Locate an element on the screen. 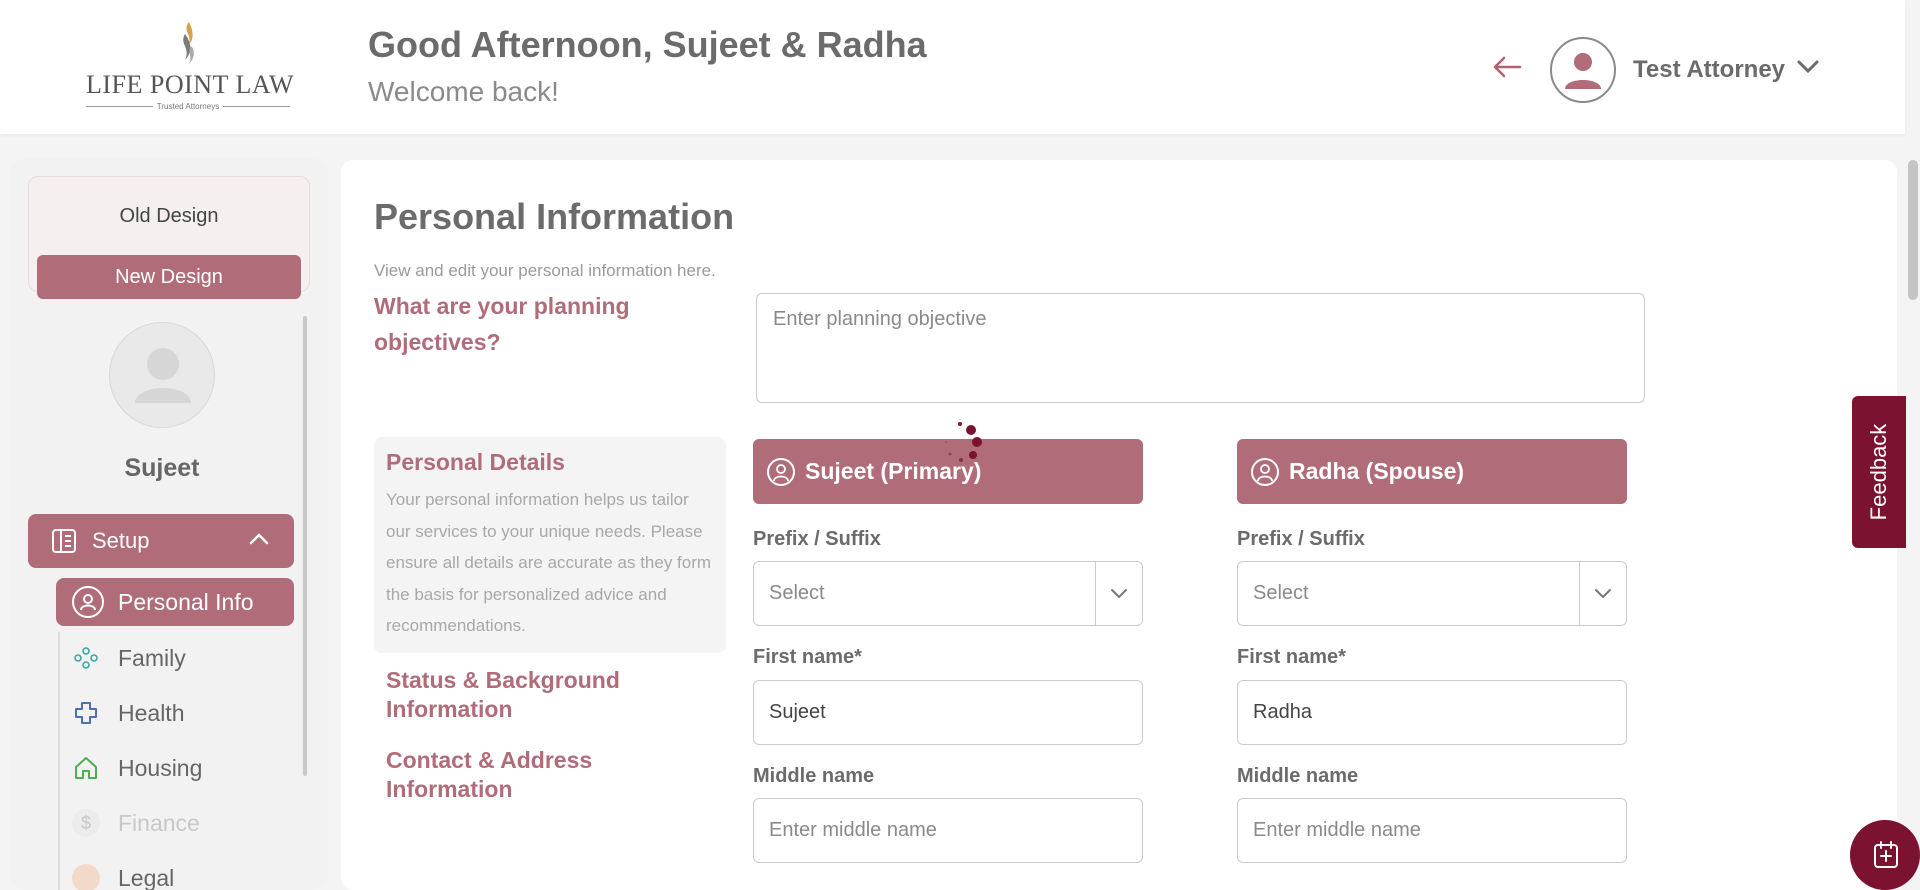 The width and height of the screenshot is (1920, 890). loading-spinner-icon is located at coordinates (965, 443).